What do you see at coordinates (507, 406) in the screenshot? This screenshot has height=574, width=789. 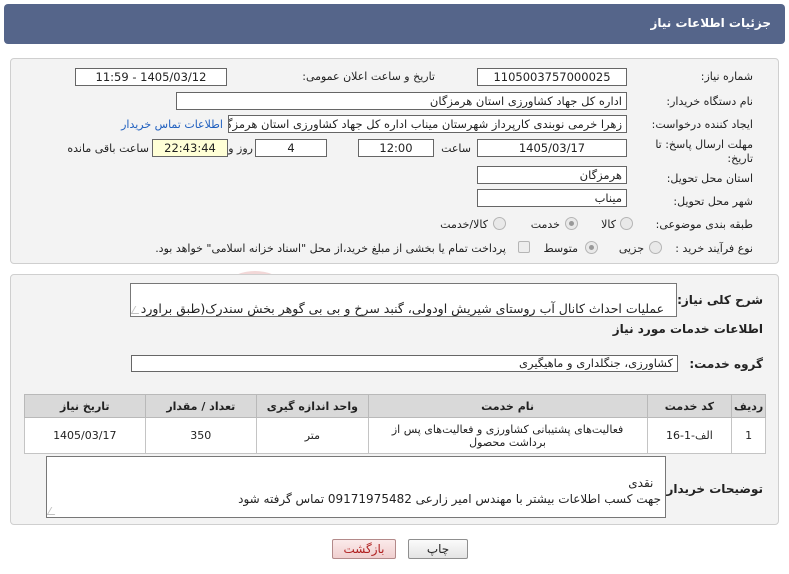 I see `col-service-name: نام خدمت` at bounding box center [507, 406].